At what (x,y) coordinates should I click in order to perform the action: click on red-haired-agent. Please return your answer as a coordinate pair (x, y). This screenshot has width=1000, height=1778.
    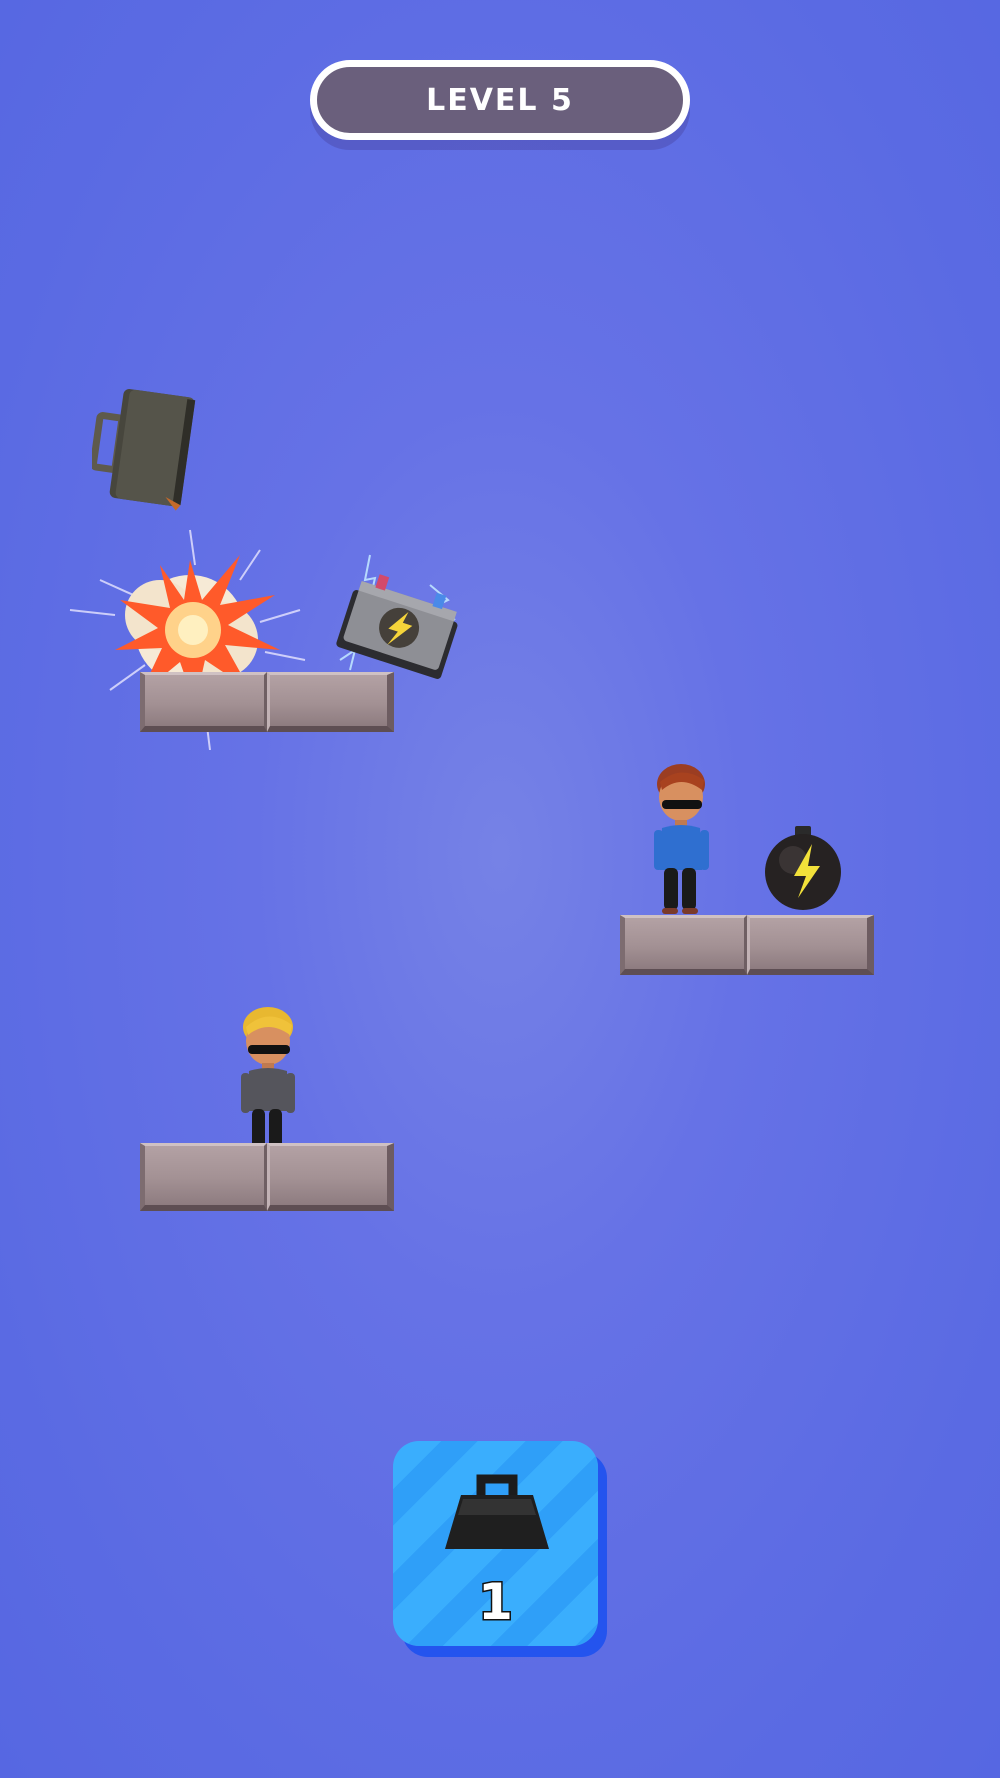
    Looking at the image, I should click on (683, 839).